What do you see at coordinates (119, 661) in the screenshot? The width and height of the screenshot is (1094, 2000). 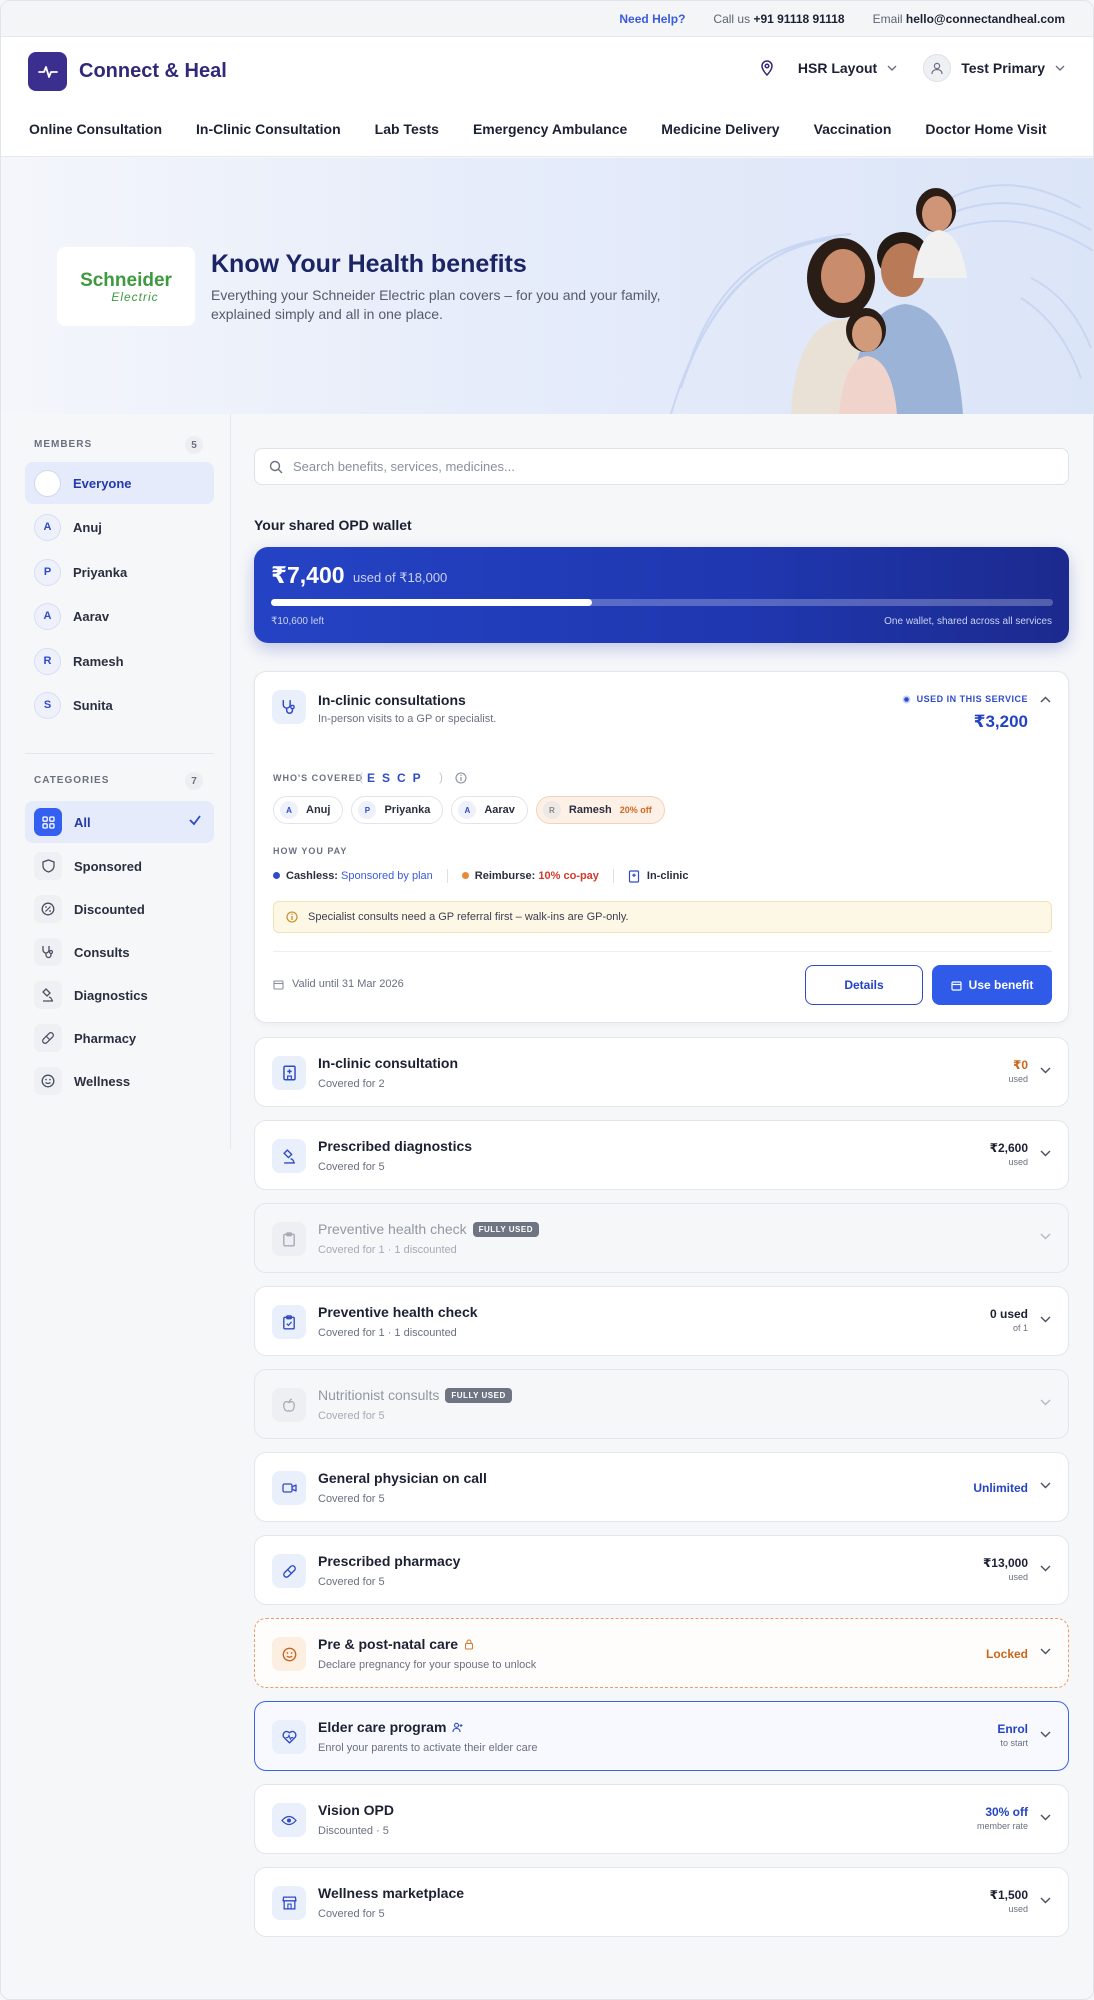 I see `member-ramesh: R Ramesh` at bounding box center [119, 661].